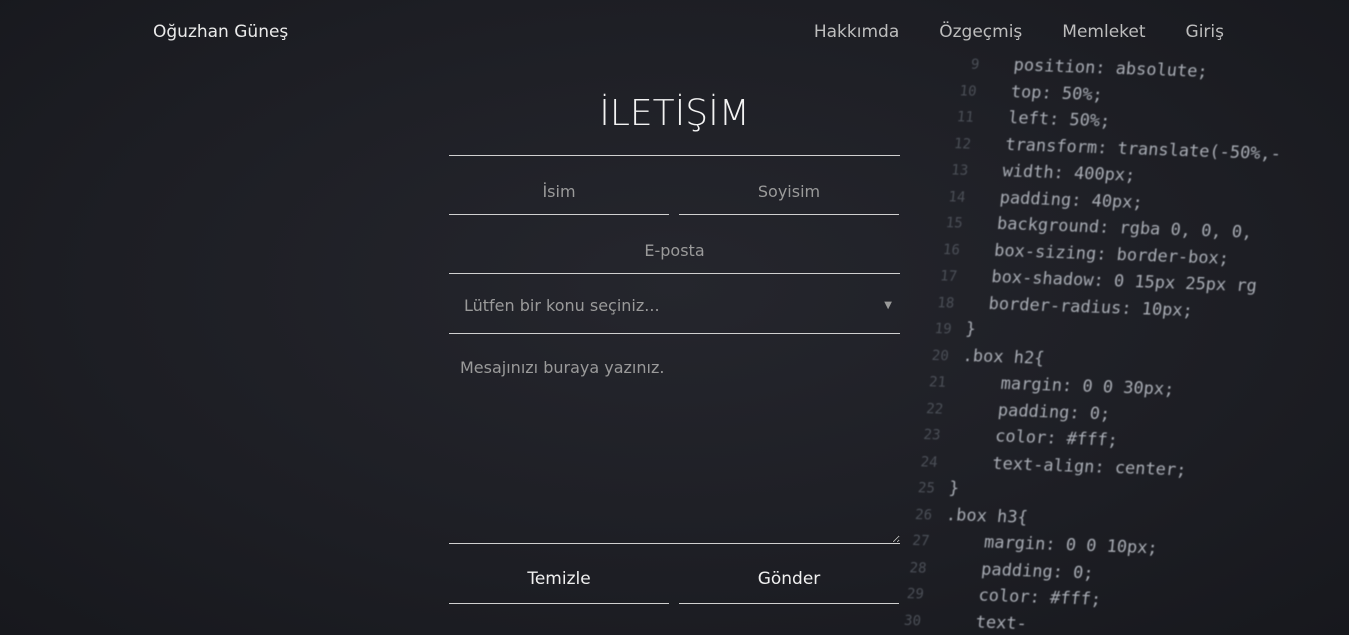 The height and width of the screenshot is (635, 1349). What do you see at coordinates (1114, 228) in the screenshot?
I see `code-text: background: rgba 0, 0, 0,` at bounding box center [1114, 228].